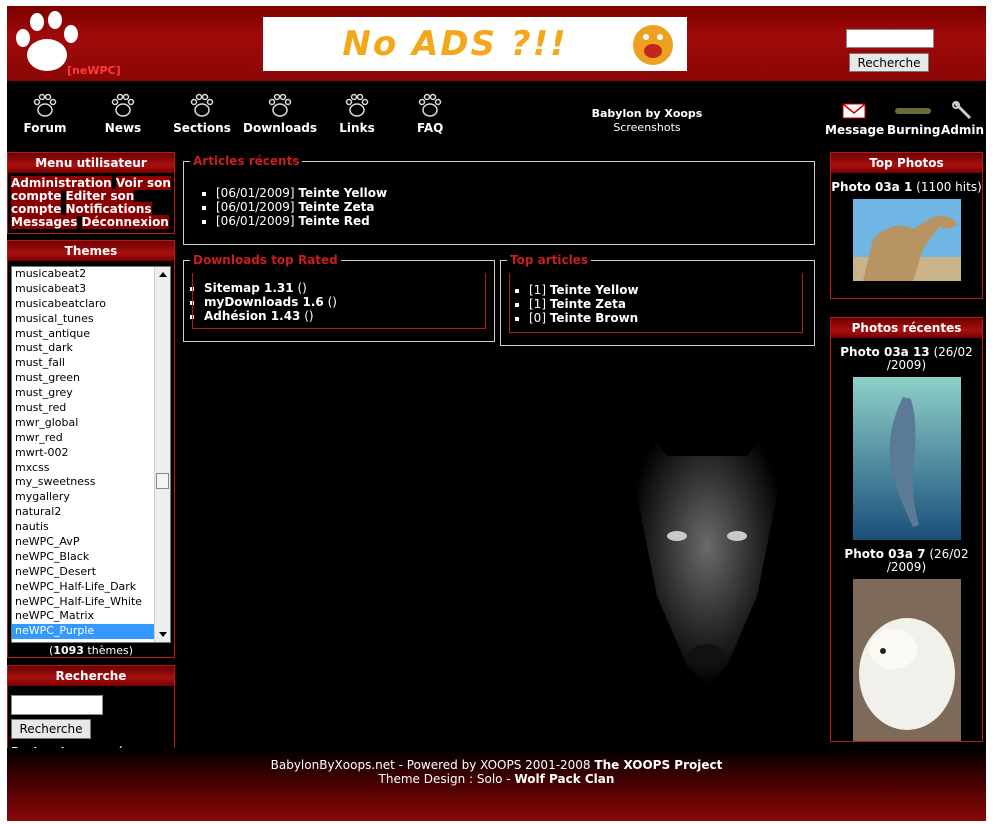 The height and width of the screenshot is (824, 1000). I want to click on list-item: [06/01/2009] Teinte Red, so click(515, 221).